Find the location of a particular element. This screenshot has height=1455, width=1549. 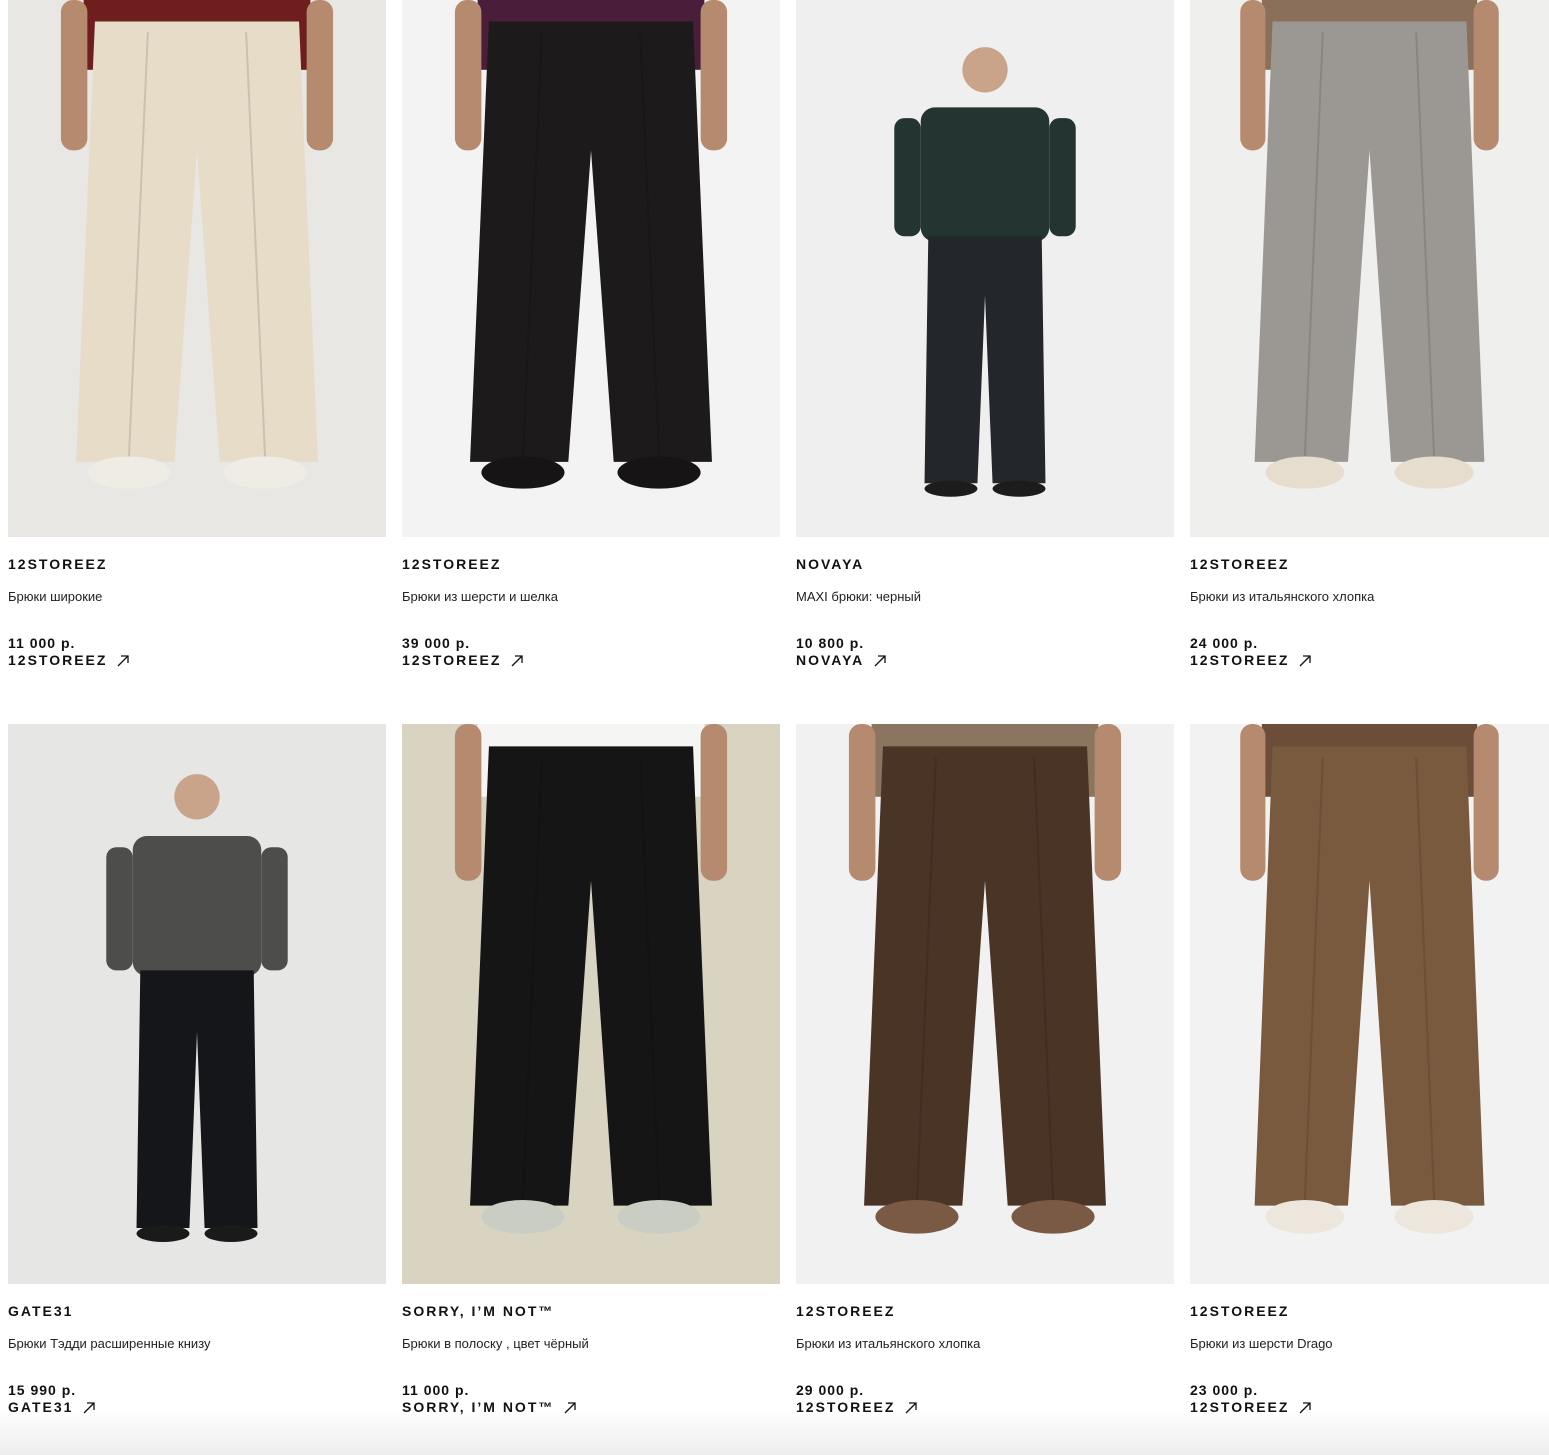

product-title: Брюки широкие is located at coordinates (197, 597).